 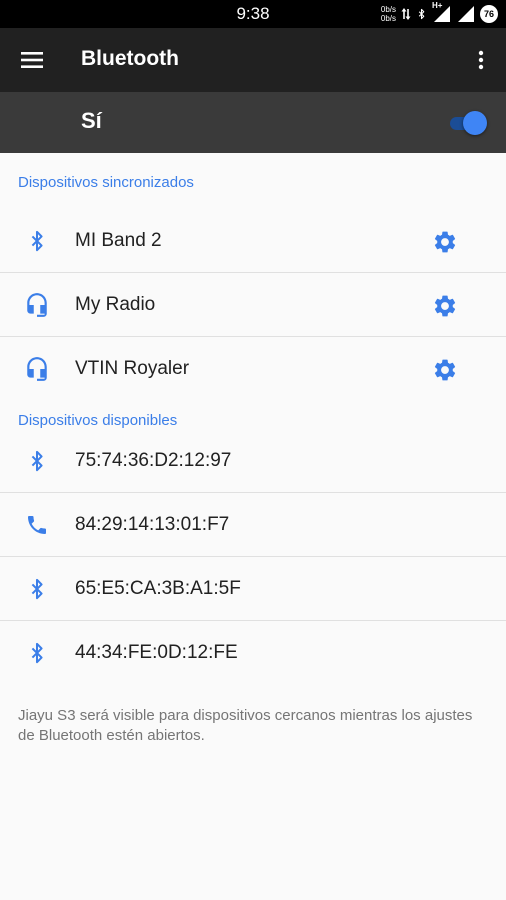 I want to click on hamburger-icon, so click(x=32, y=60).